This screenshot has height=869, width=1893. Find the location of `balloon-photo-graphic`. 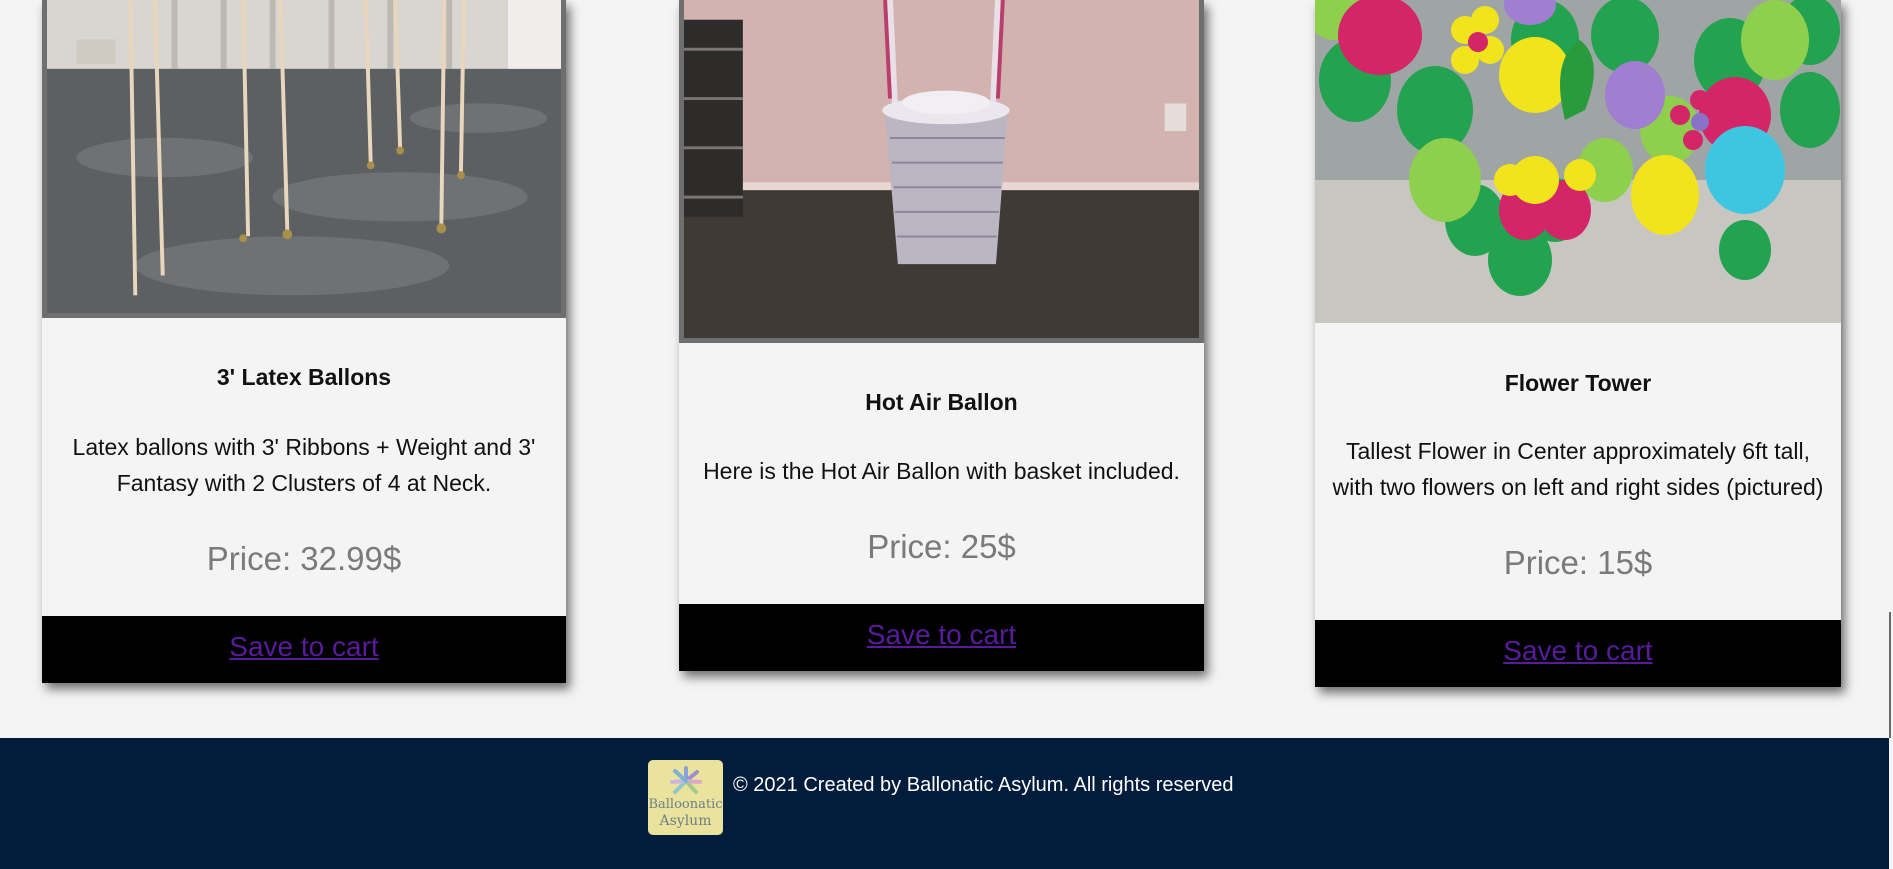

balloon-photo-graphic is located at coordinates (1578, 161).